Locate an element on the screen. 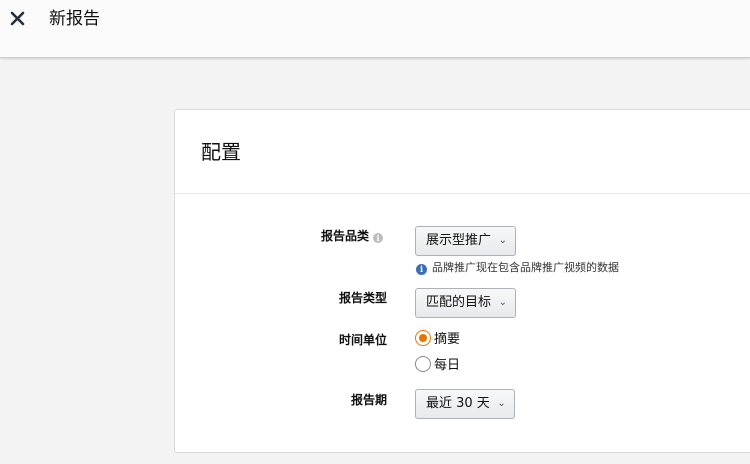  radio-checked-icon is located at coordinates (423, 338).